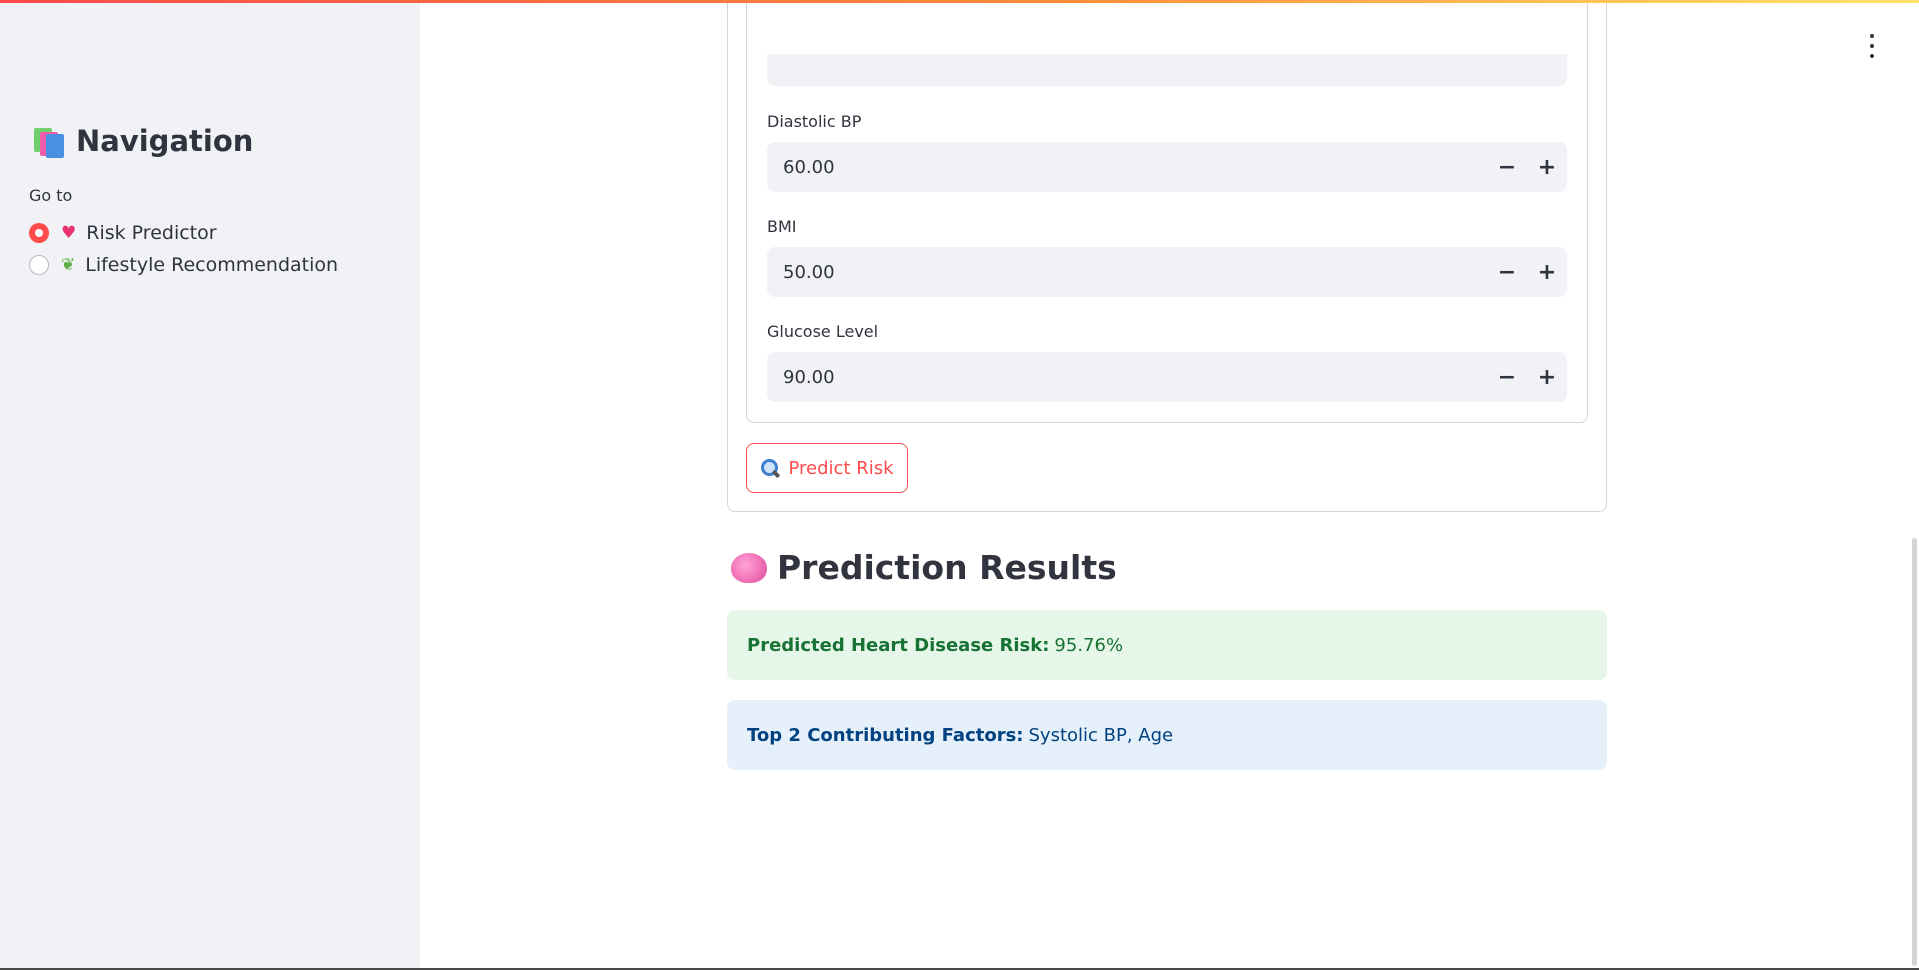 This screenshot has width=1919, height=970. I want to click on number-input-partial, so click(1167, 70).